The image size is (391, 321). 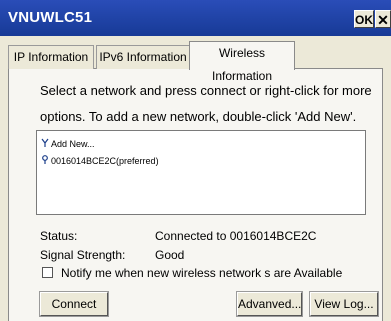 I want to click on ok-button: OK, so click(x=364, y=19).